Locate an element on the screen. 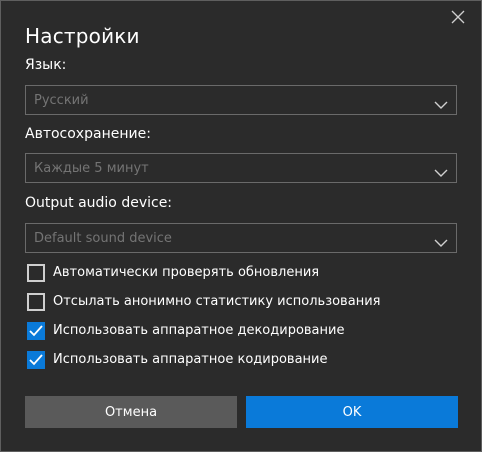 The width and height of the screenshot is (482, 452). language-select-value: Русский is located at coordinates (61, 100).